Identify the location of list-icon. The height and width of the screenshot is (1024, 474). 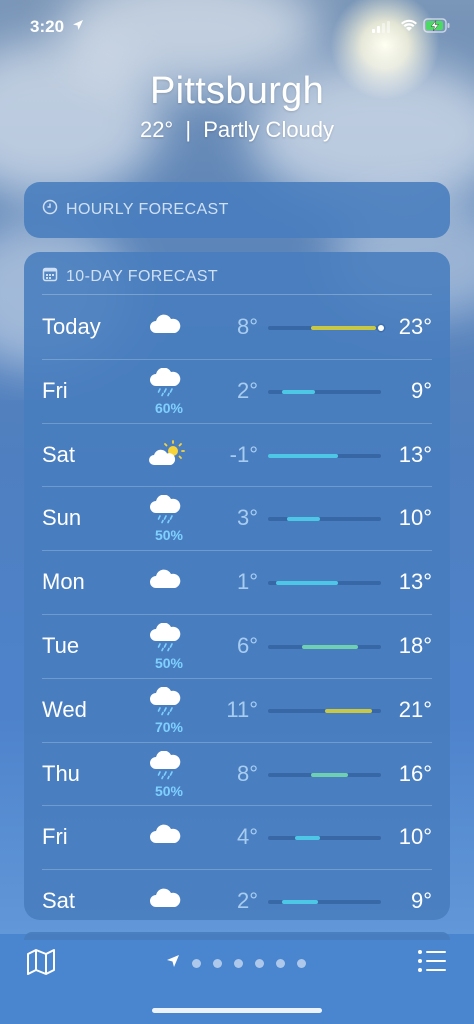
(432, 963).